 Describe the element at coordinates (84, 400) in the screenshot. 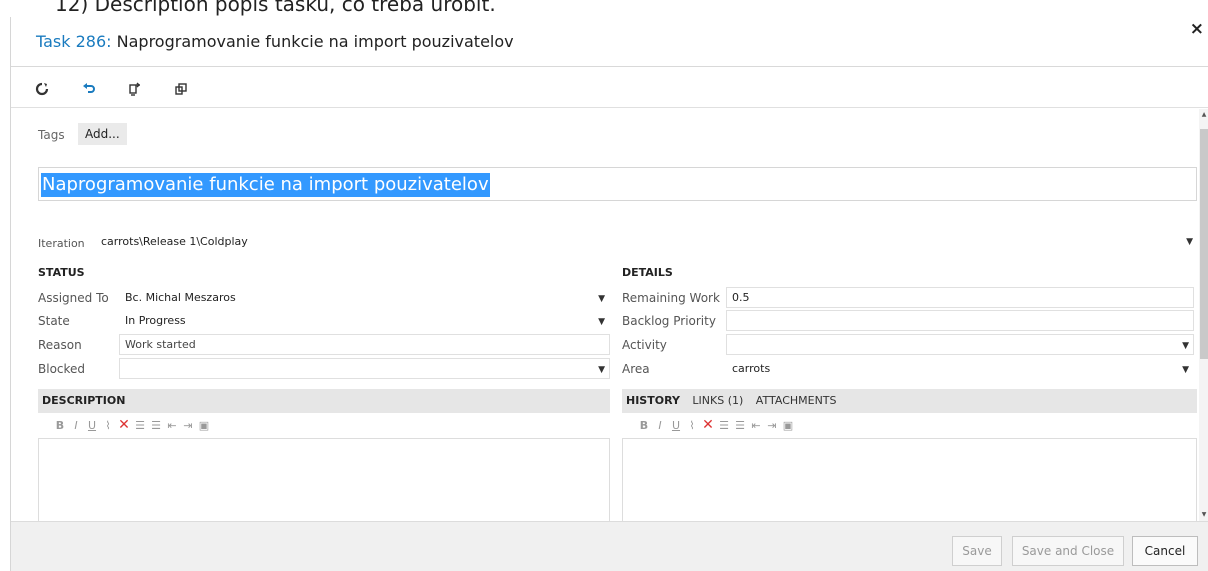

I see `description-header: DESCRIPTION` at that location.